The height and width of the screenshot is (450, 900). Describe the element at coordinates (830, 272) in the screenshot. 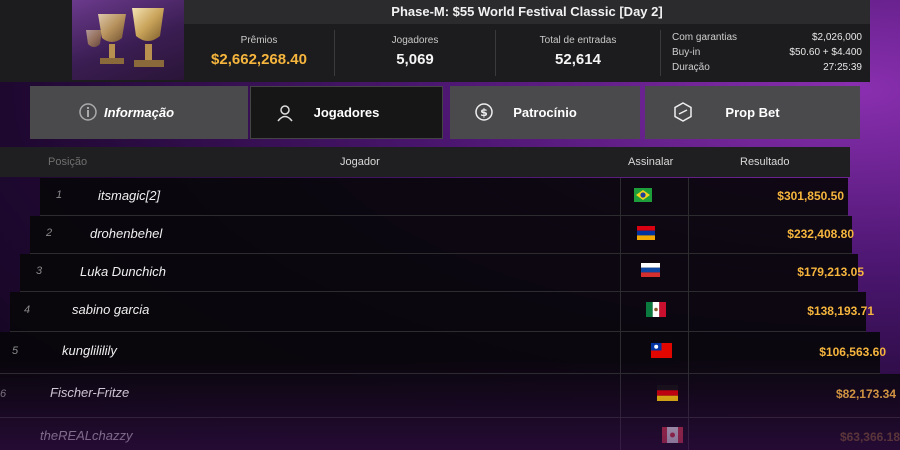

I see `row-result: $179,213.05` at that location.